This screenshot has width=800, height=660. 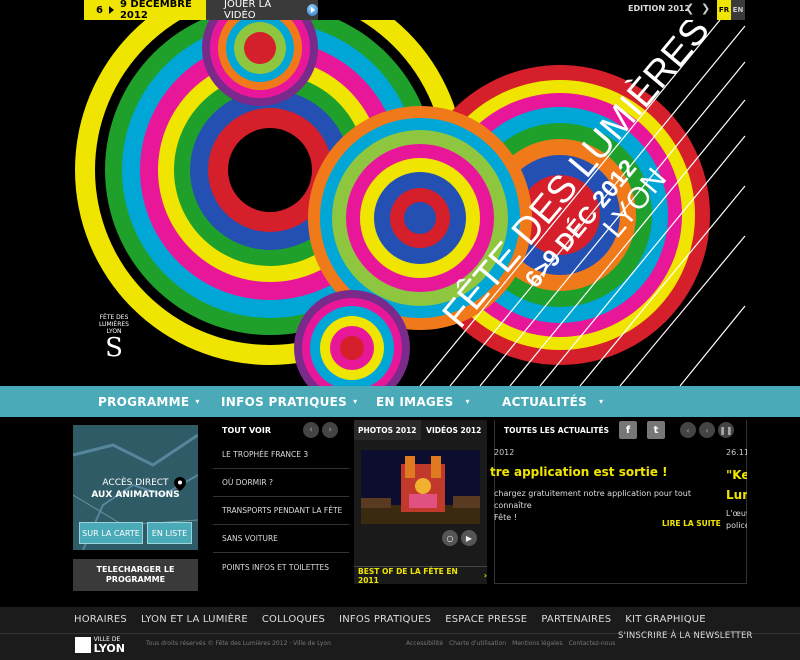 I want to click on lang-fr-button: FR, so click(x=724, y=10).